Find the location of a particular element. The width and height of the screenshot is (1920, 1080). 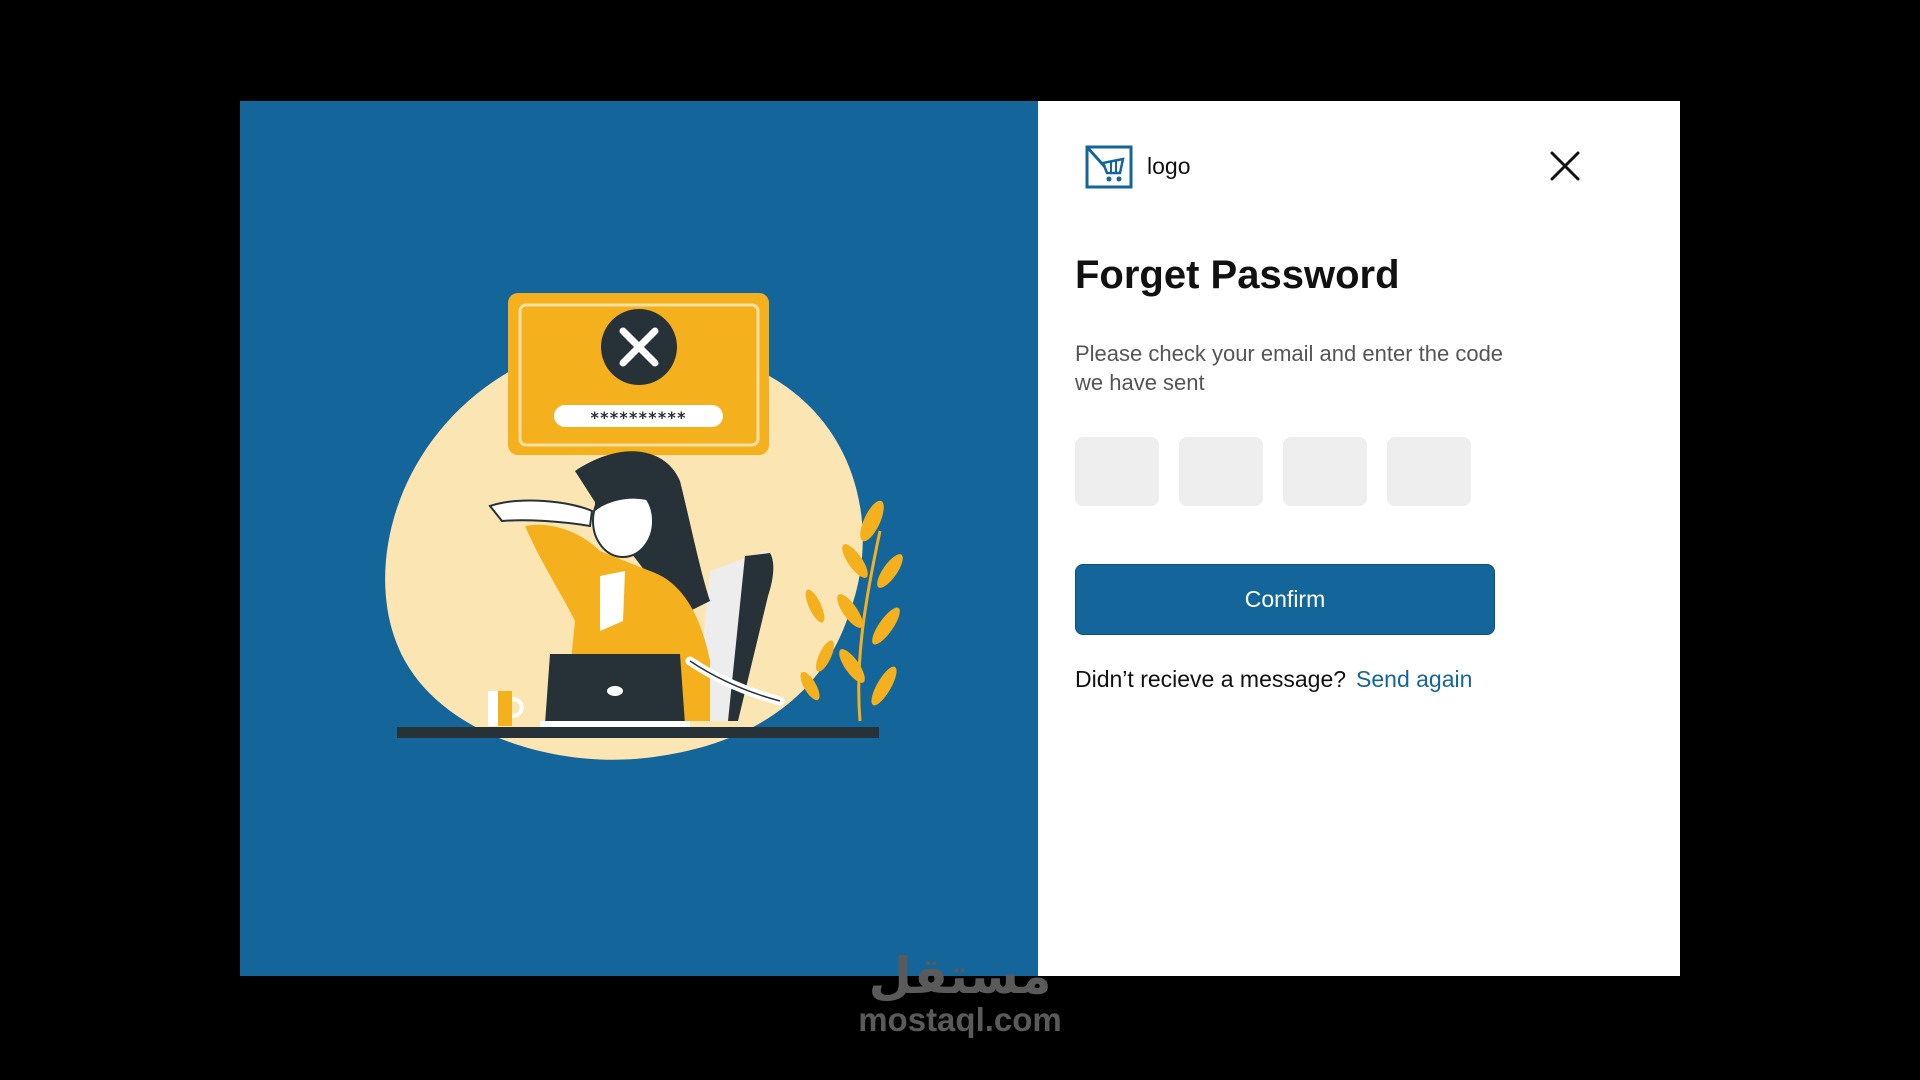

watermark-arabic: مستقل is located at coordinates (960, 976).